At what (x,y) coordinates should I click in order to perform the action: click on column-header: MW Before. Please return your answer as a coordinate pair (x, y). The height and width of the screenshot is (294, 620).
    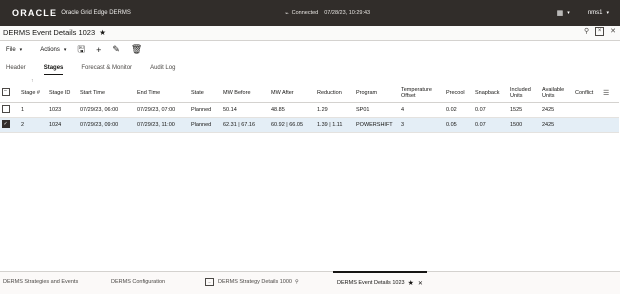
    Looking at the image, I should click on (245, 93).